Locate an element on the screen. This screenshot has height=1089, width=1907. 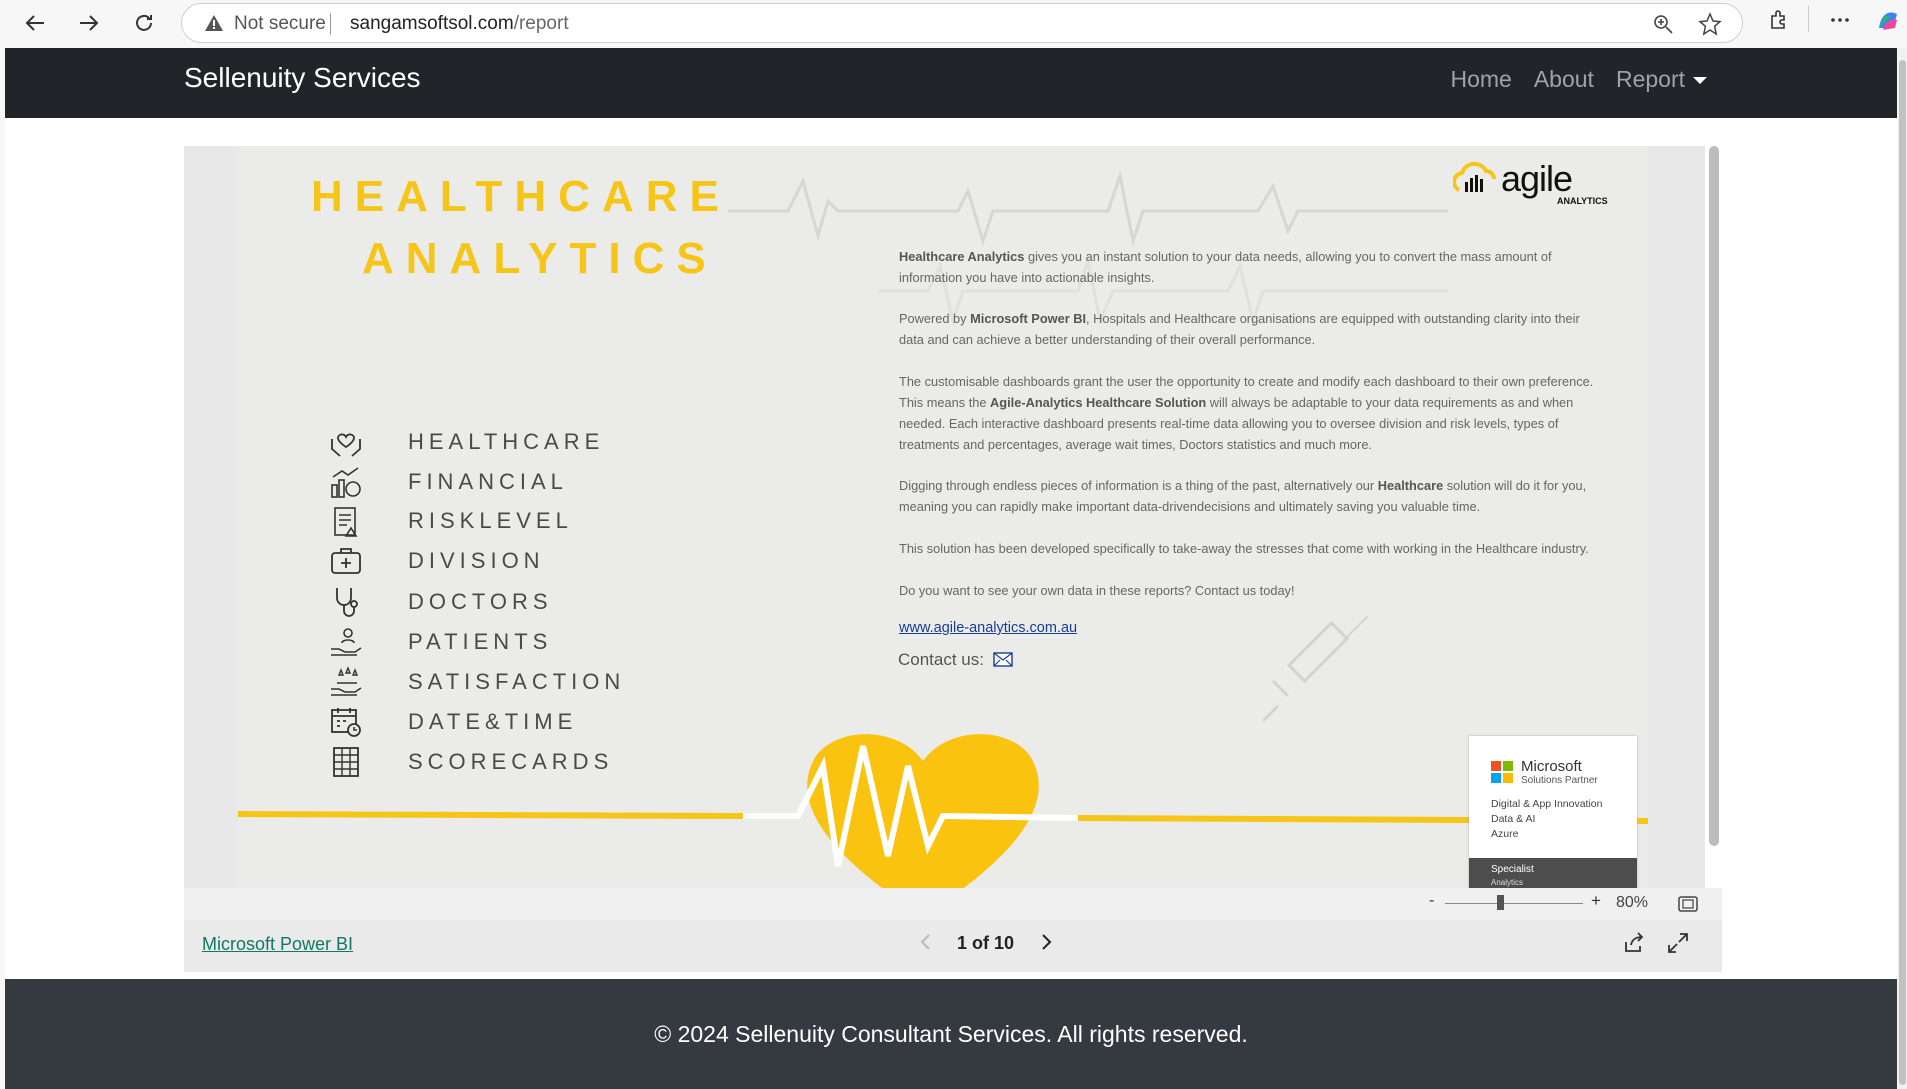
extensions-icon is located at coordinates (1779, 20).